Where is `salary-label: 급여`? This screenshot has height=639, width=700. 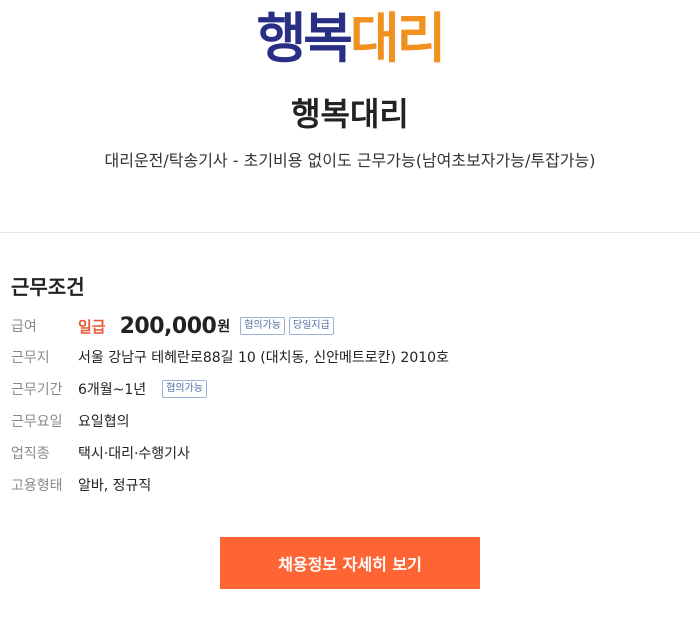
salary-label: 급여 is located at coordinates (24, 327).